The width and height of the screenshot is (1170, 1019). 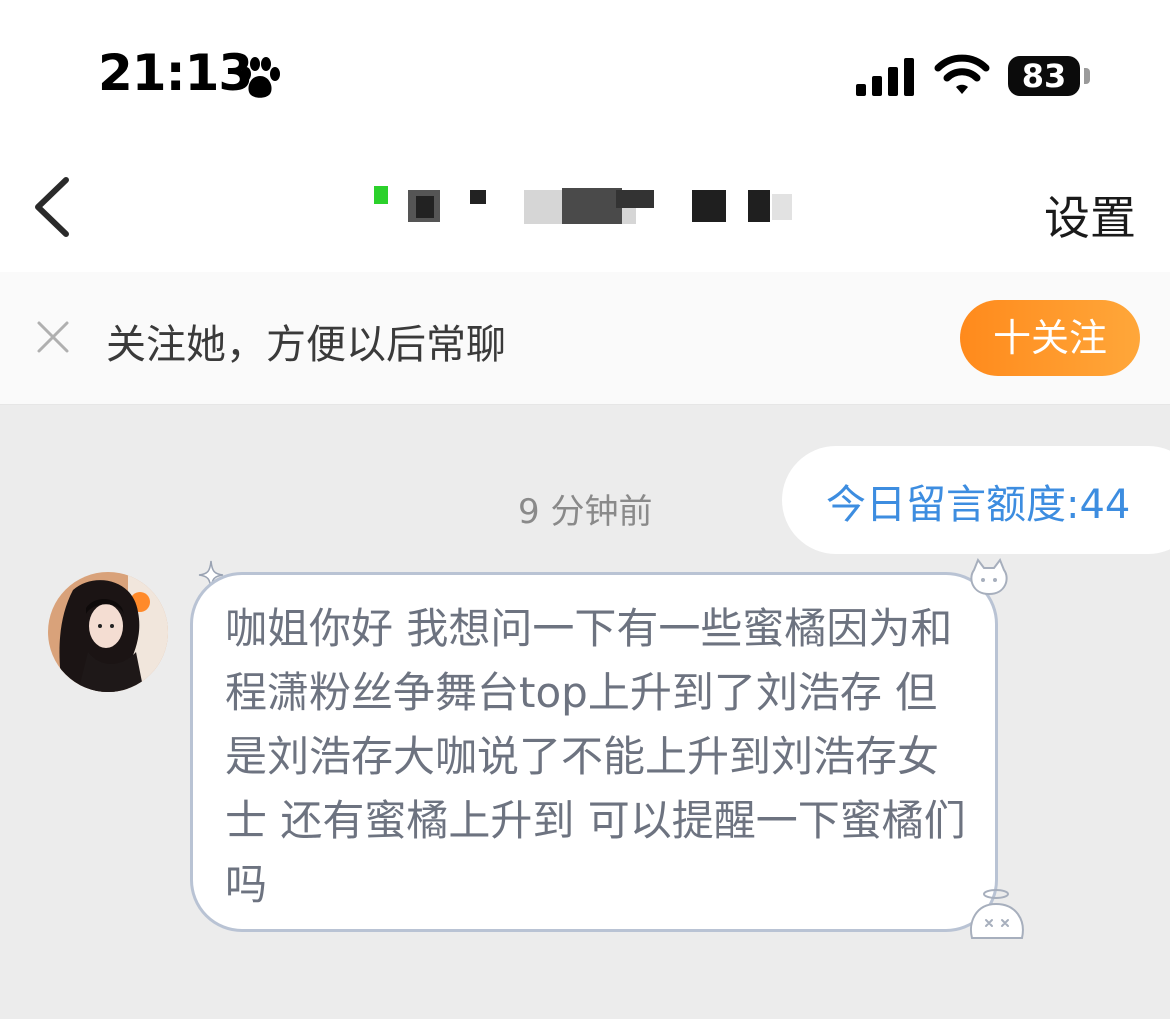 What do you see at coordinates (175, 73) in the screenshot?
I see `status-time: 21:13` at bounding box center [175, 73].